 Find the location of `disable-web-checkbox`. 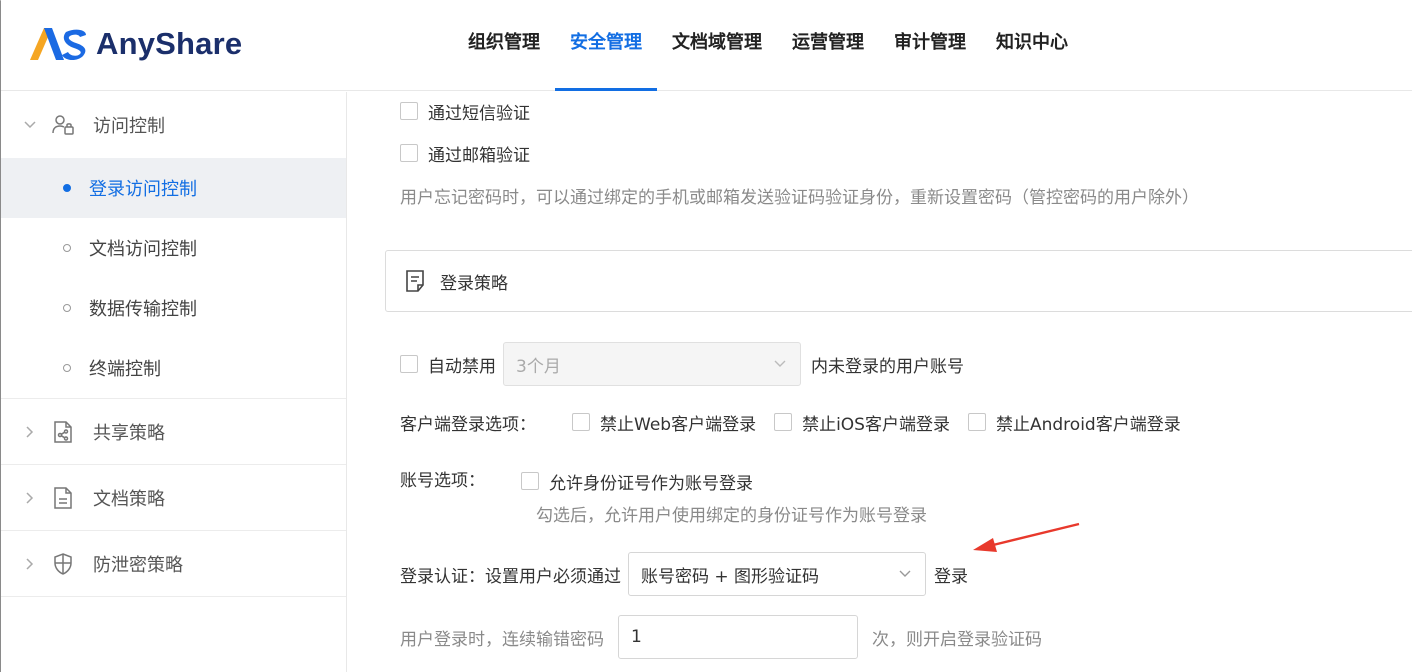

disable-web-checkbox is located at coordinates (581, 422).